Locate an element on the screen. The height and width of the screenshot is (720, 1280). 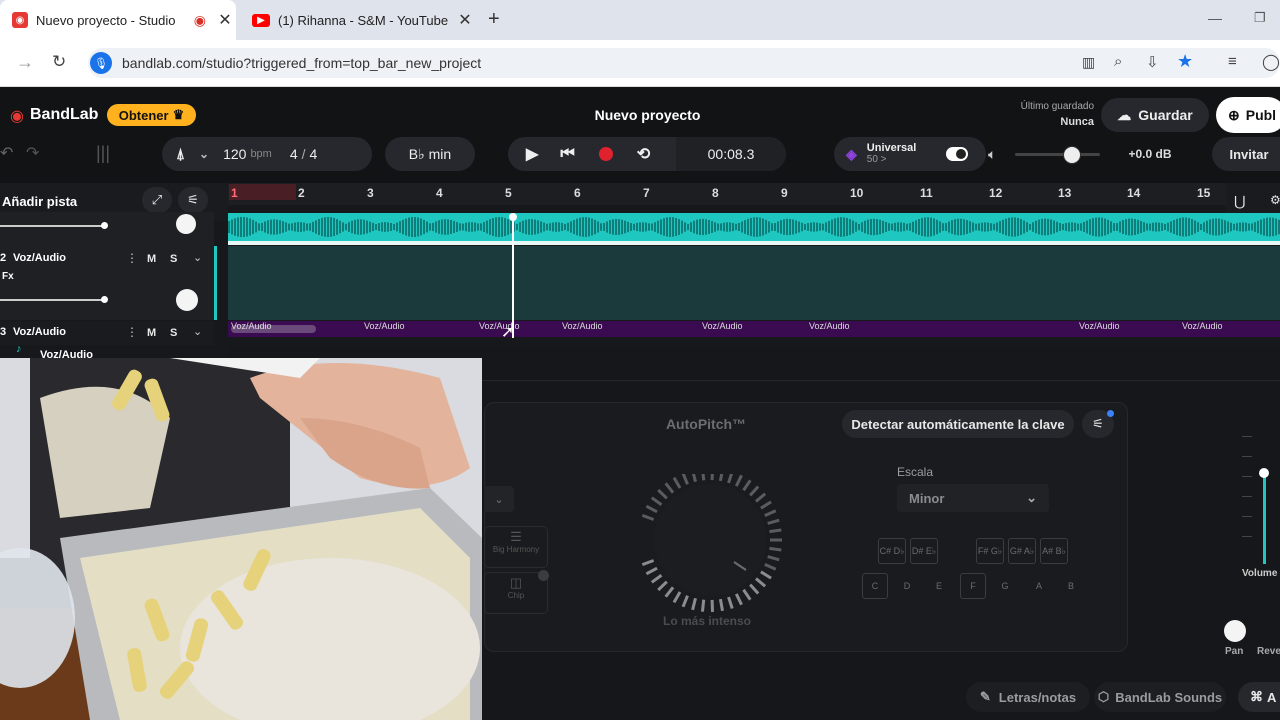
autopitch-dial is located at coordinates (712, 544).